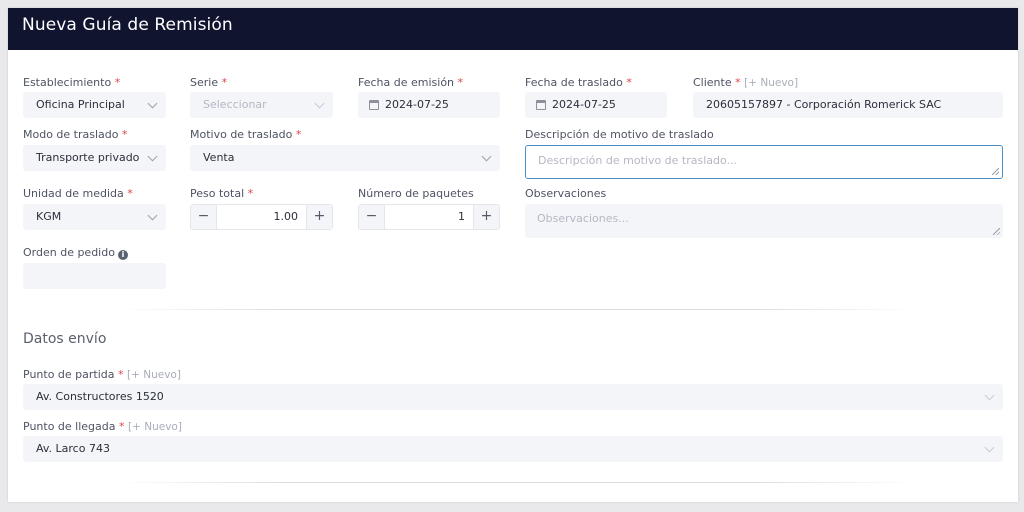 This screenshot has width=1024, height=512. Describe the element at coordinates (429, 217) in the screenshot. I see `numero-paquetes-stepper: − 1 +` at that location.